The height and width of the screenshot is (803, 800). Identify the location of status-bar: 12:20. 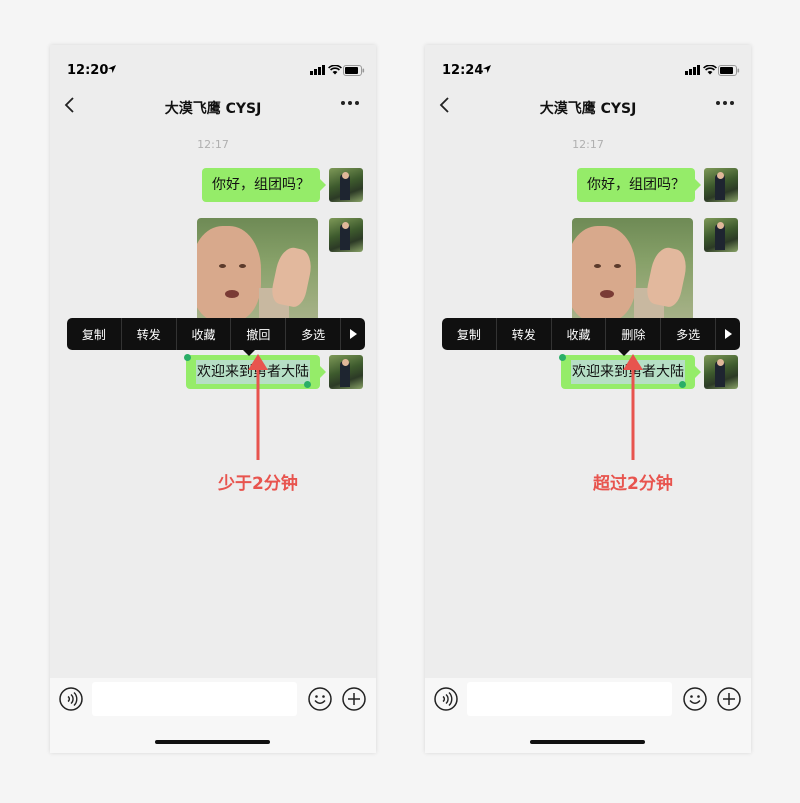
(213, 69).